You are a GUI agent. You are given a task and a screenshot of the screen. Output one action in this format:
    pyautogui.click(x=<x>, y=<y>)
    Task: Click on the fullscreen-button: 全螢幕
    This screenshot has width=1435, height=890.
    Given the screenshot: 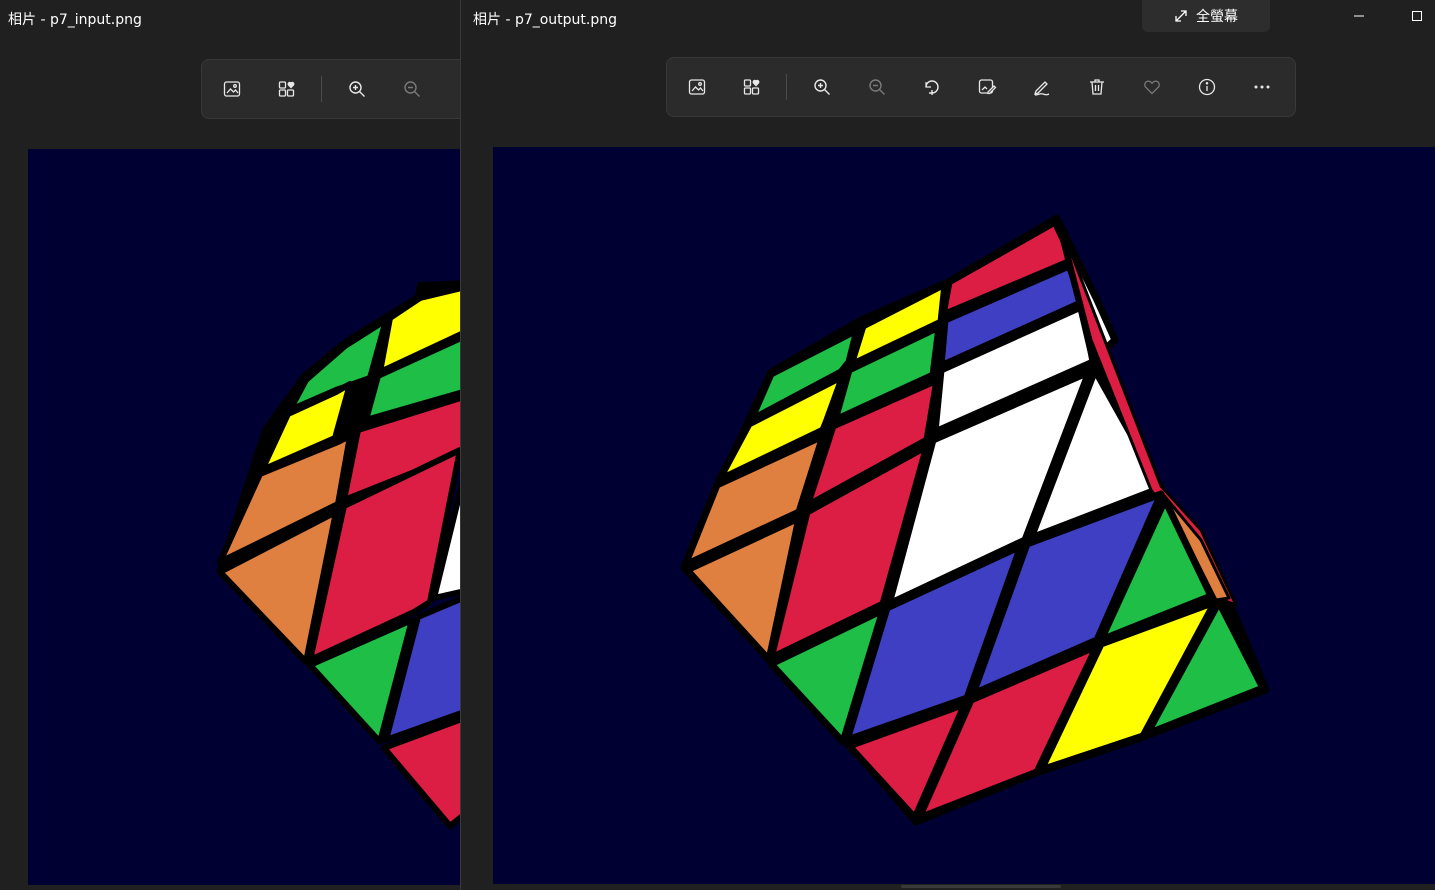 What is the action you would take?
    pyautogui.click(x=1206, y=16)
    